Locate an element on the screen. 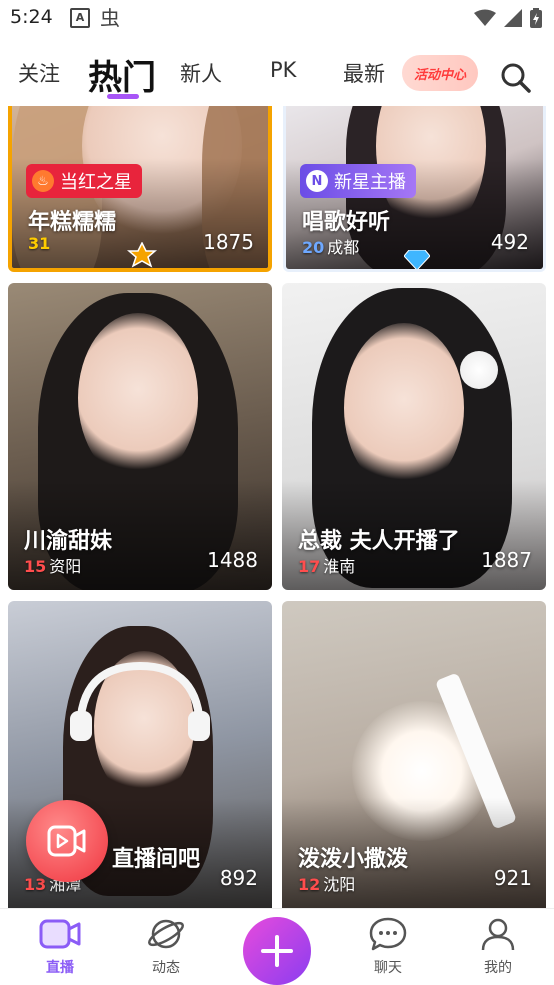 This screenshot has width=554, height=985. diamond-icon is located at coordinates (417, 259).